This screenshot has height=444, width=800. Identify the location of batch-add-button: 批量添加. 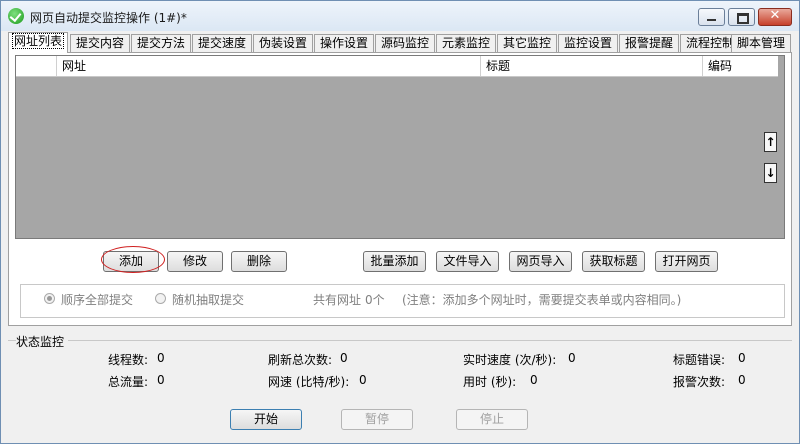
(394, 261).